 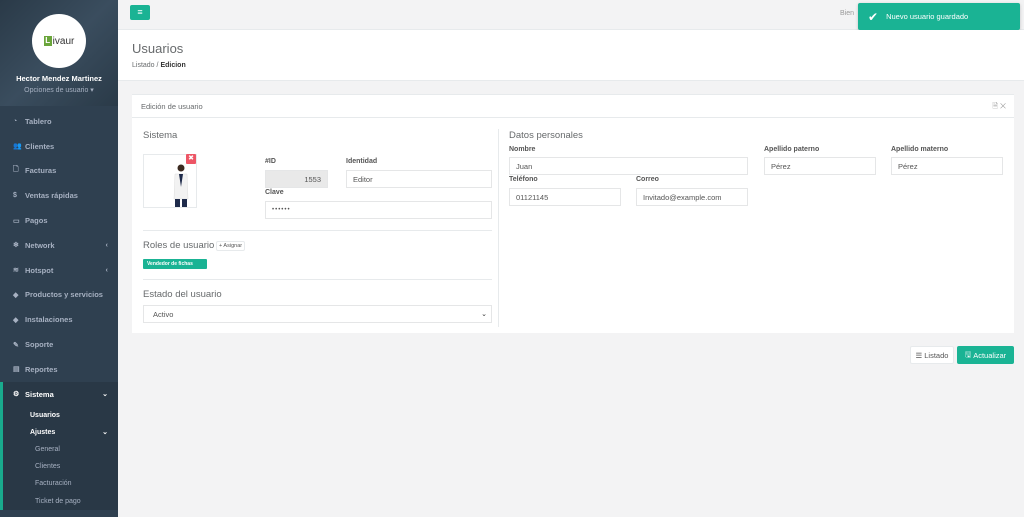 What do you see at coordinates (163, 314) in the screenshot?
I see `estado-selected-value: Activo` at bounding box center [163, 314].